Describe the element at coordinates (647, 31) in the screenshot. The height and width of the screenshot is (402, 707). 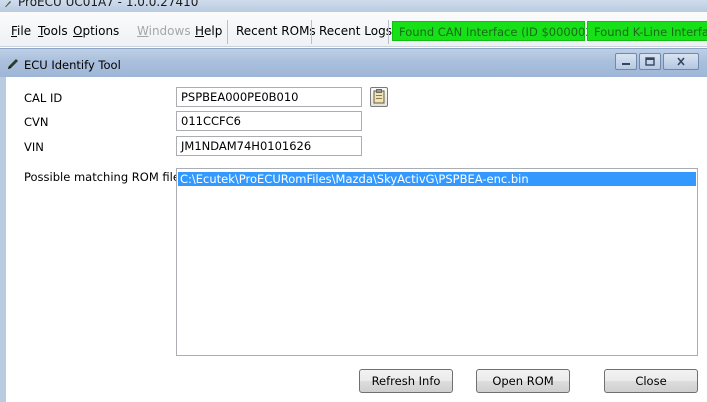
I see `status-kline-interface: Found K-Line Interface` at that location.